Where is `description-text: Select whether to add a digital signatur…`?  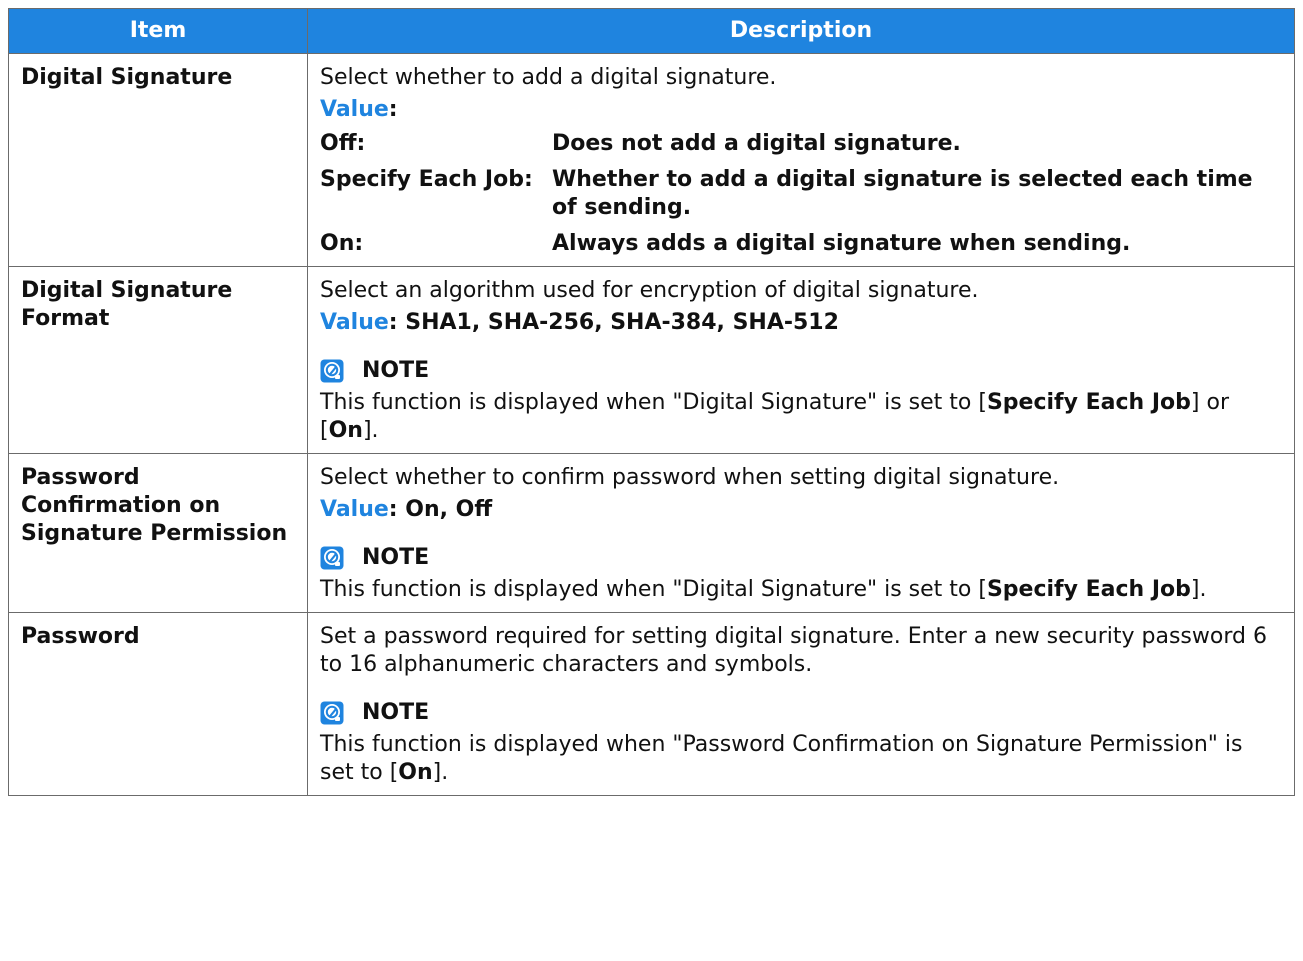 description-text: Select whether to add a digital signatur… is located at coordinates (548, 77).